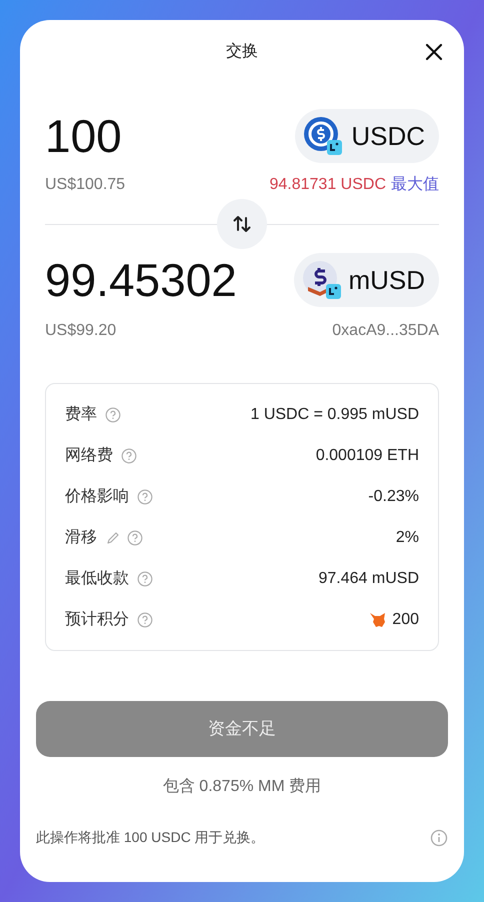 The image size is (484, 902). I want to click on token-selector: USDC, so click(367, 136).